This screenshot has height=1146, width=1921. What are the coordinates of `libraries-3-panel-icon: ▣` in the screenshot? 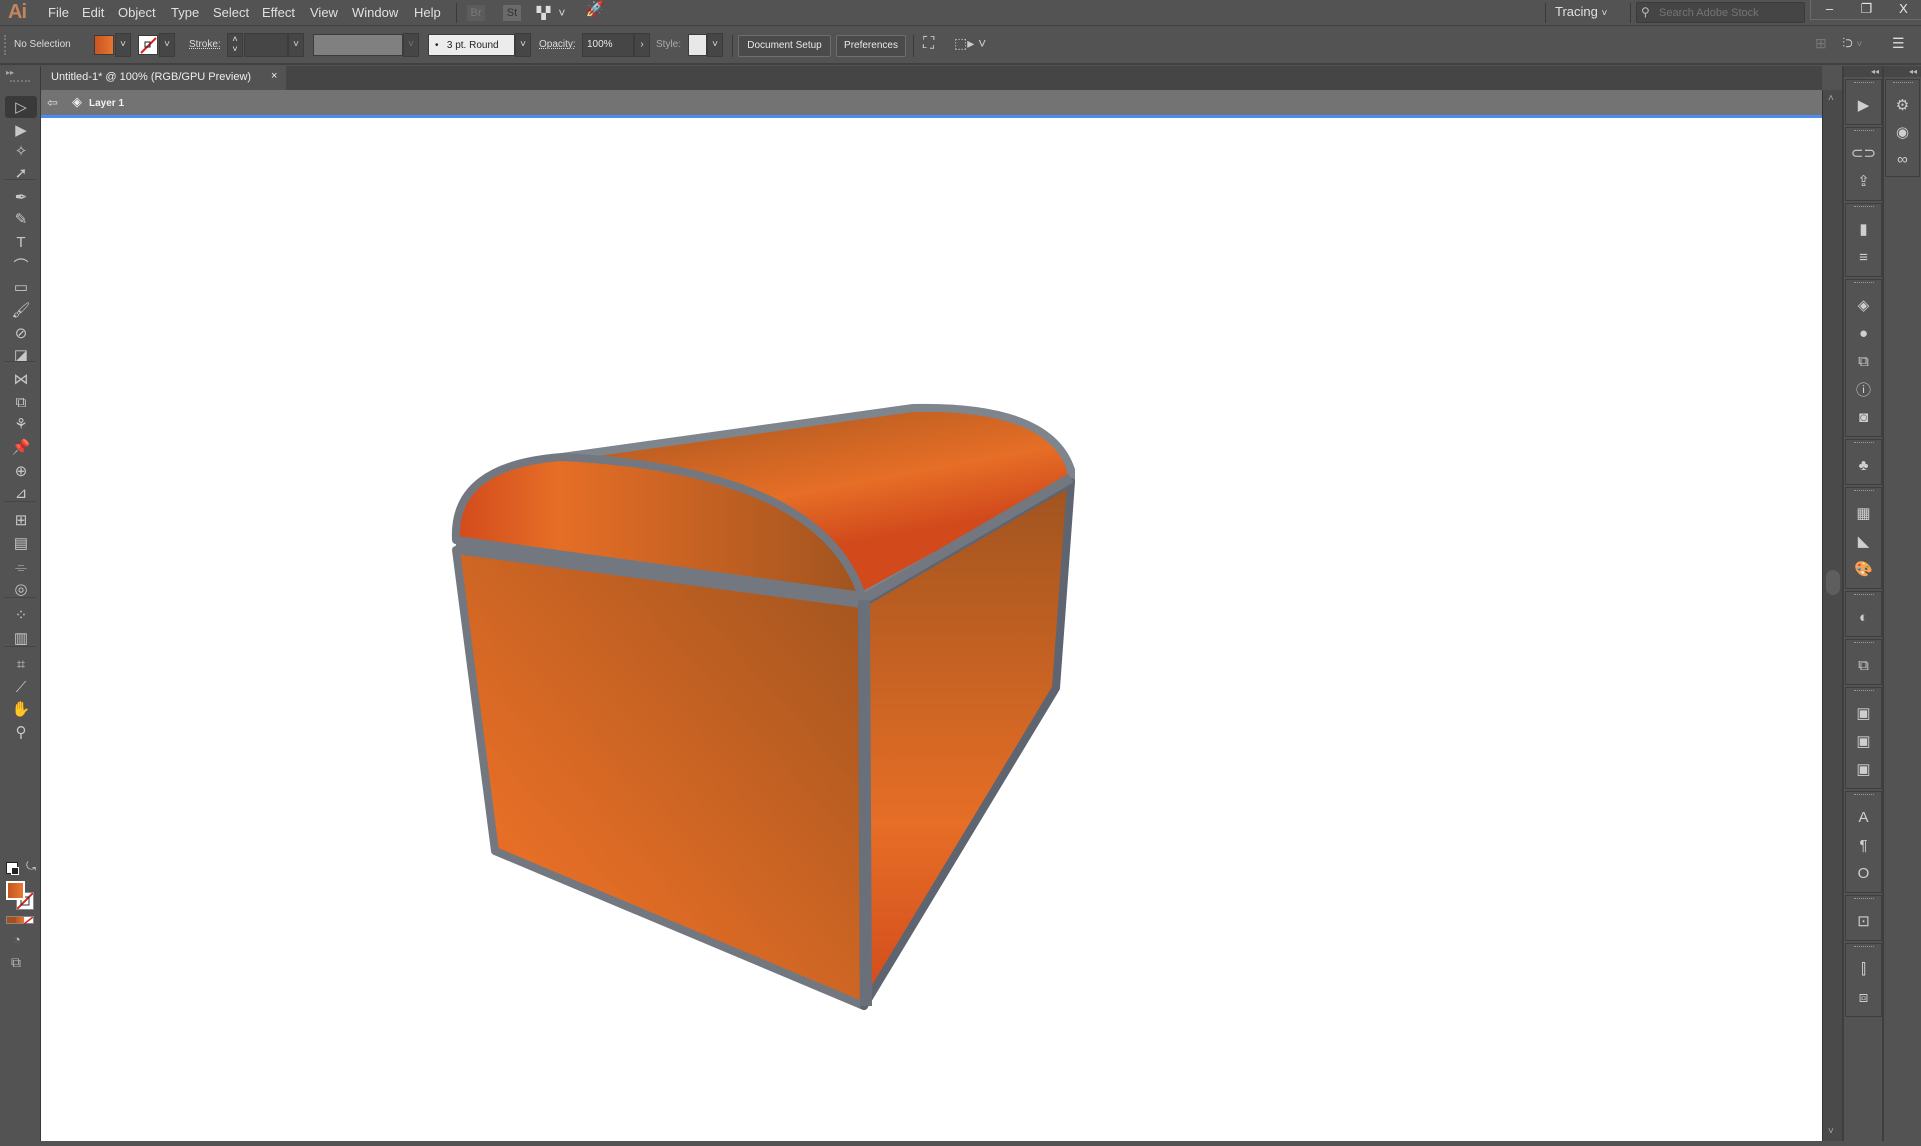 It's located at (1863, 769).